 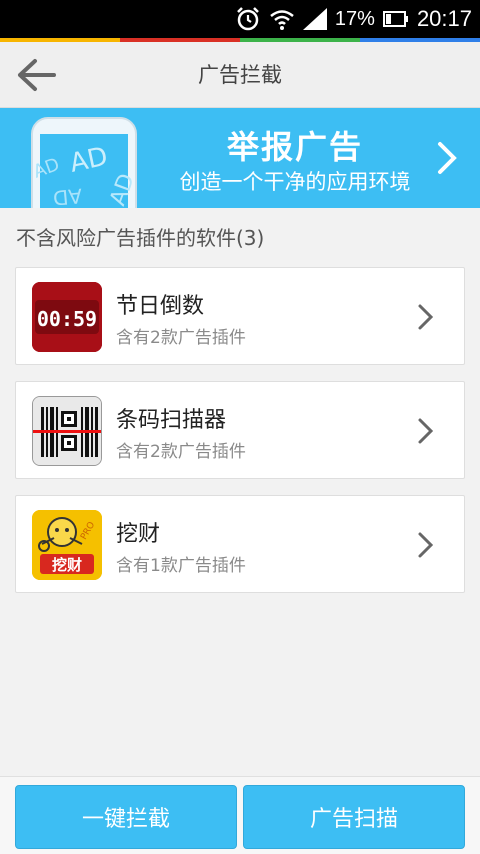 What do you see at coordinates (67, 431) in the screenshot?
I see `app-icon-barcode` at bounding box center [67, 431].